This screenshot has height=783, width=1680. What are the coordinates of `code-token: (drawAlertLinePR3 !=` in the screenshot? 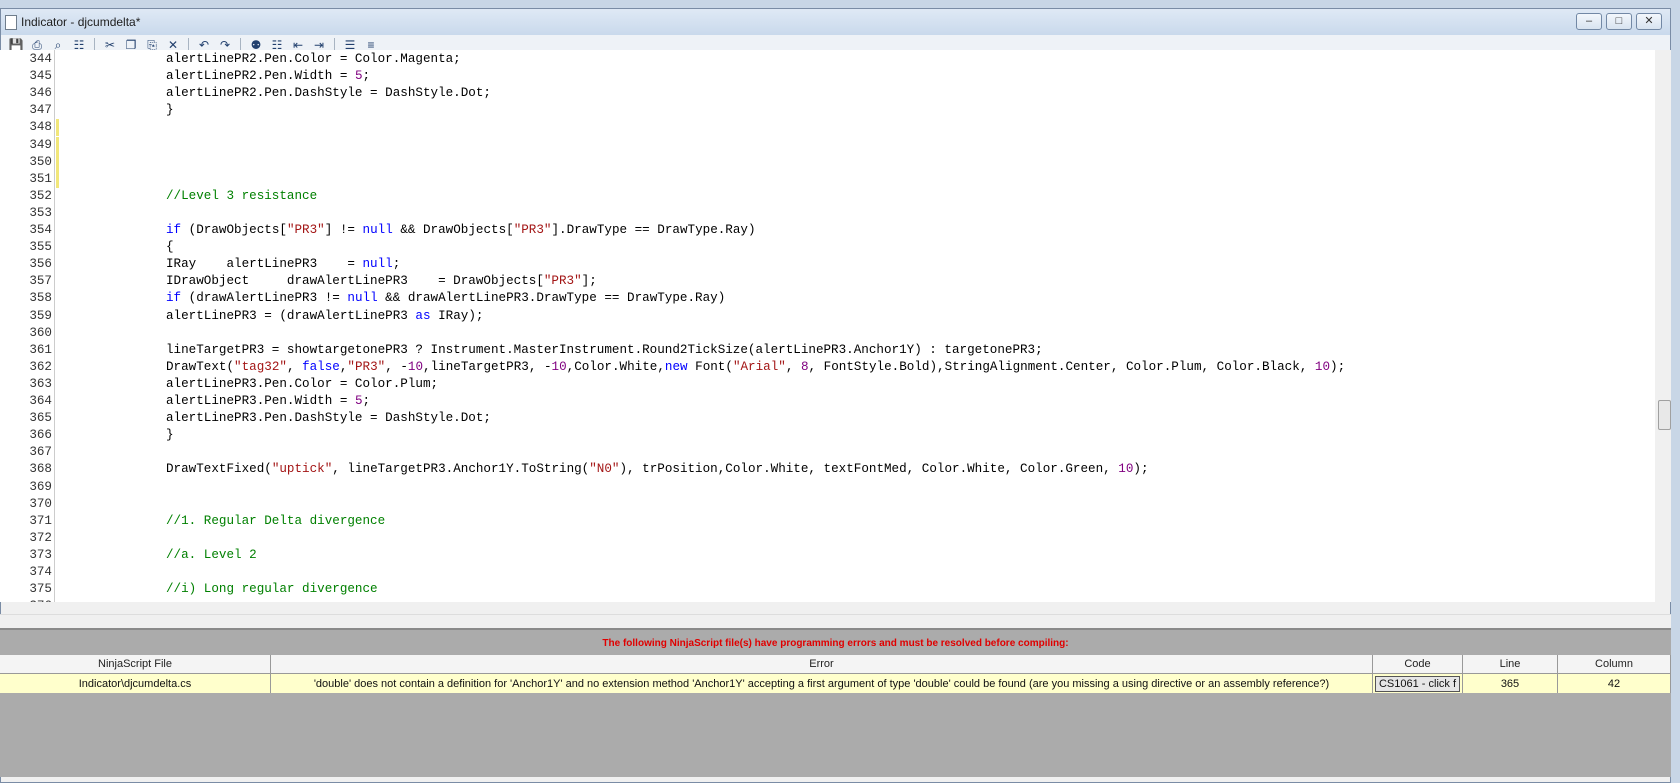 It's located at (264, 298).